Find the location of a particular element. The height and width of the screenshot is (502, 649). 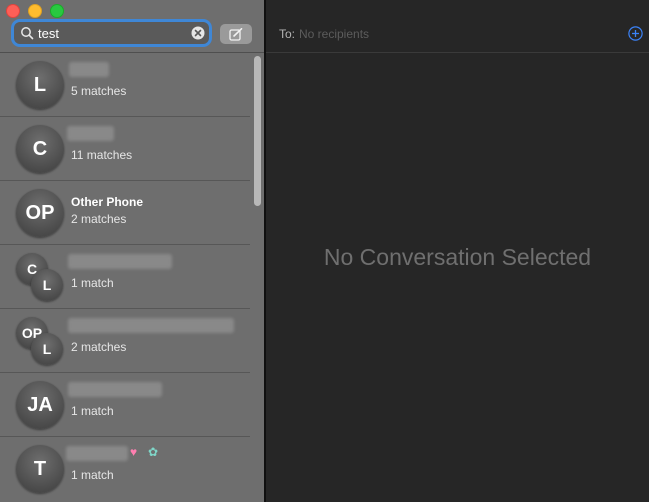

avatar: L is located at coordinates (40, 85).